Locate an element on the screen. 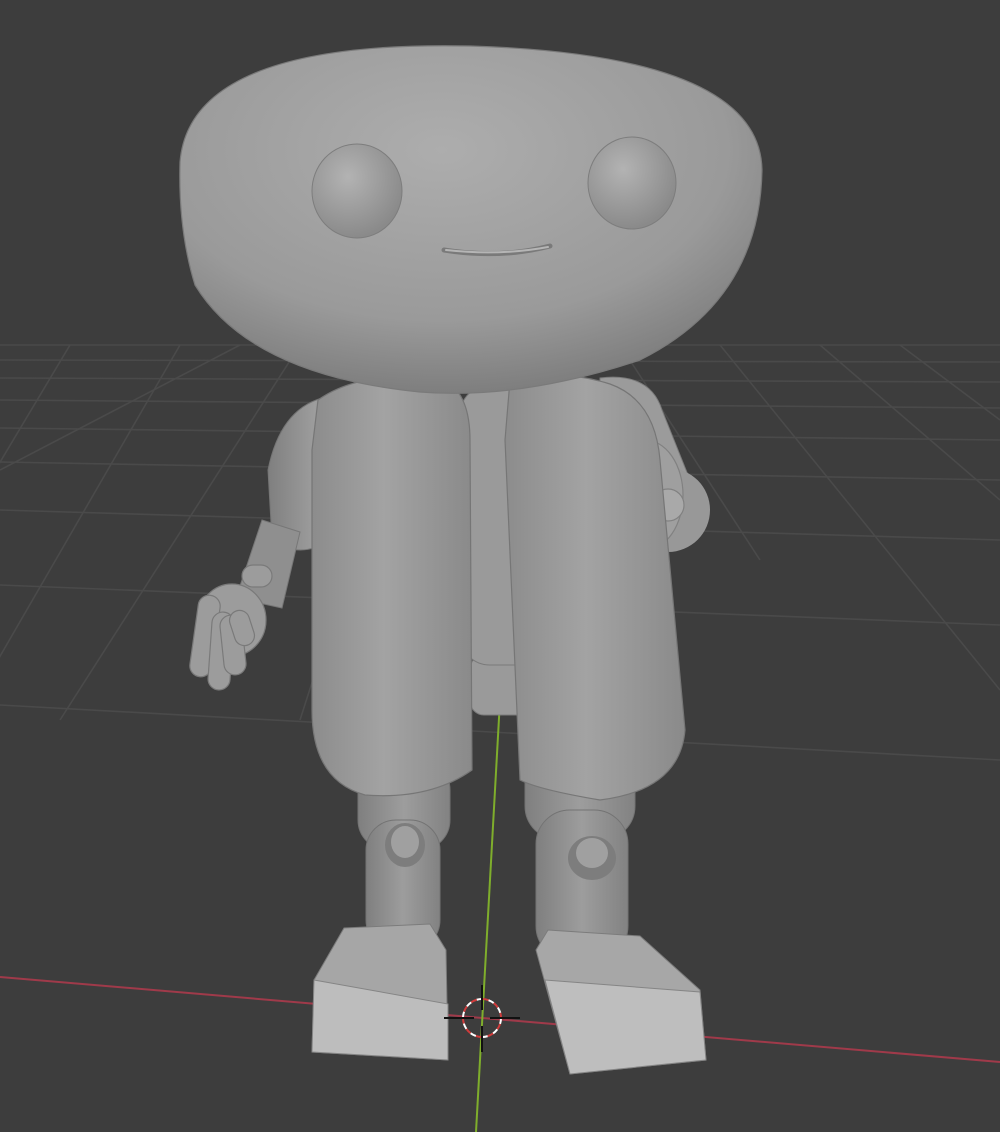 This screenshot has width=1000, height=1132. 3d-cursor-icon is located at coordinates (482, 1018).